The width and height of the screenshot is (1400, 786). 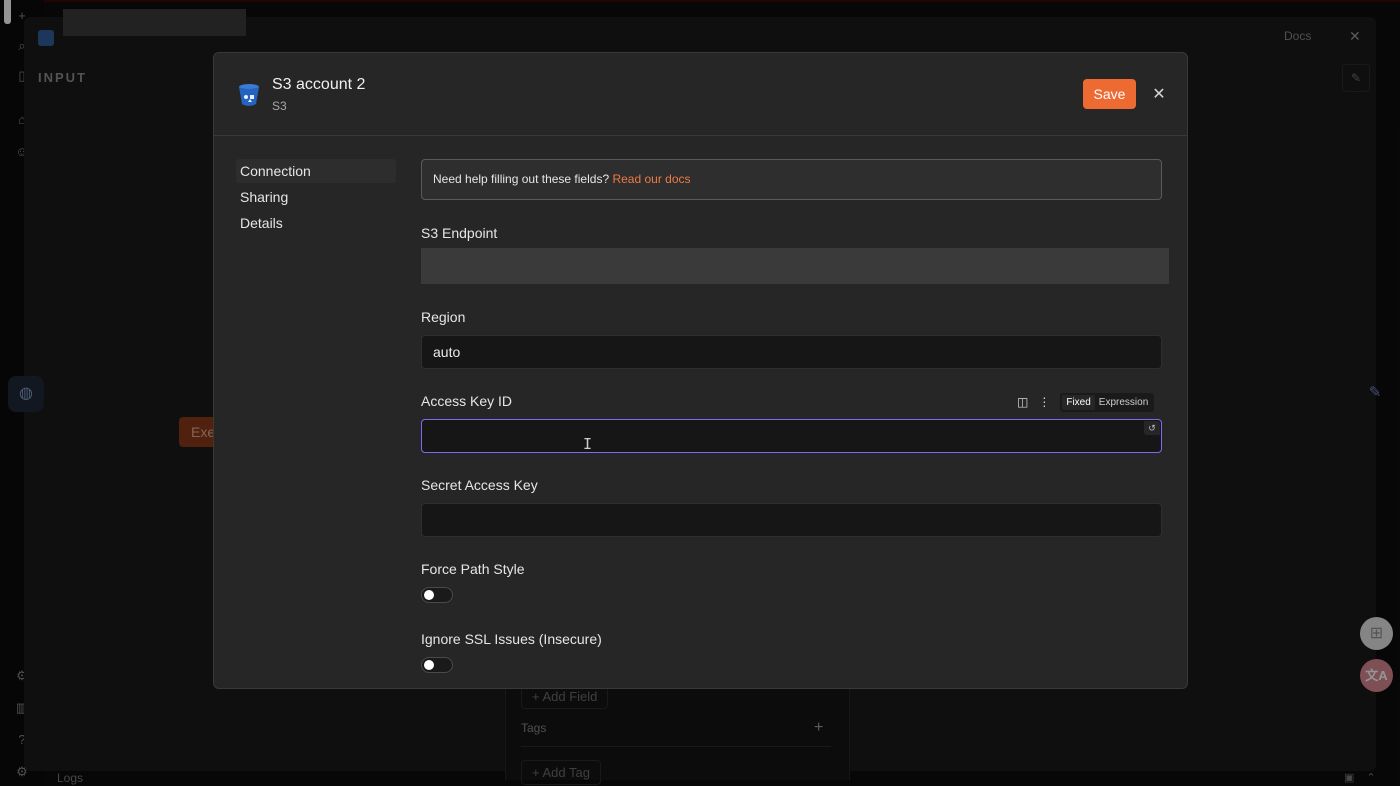 What do you see at coordinates (1159, 94) in the screenshot?
I see `close-icon: ✕` at bounding box center [1159, 94].